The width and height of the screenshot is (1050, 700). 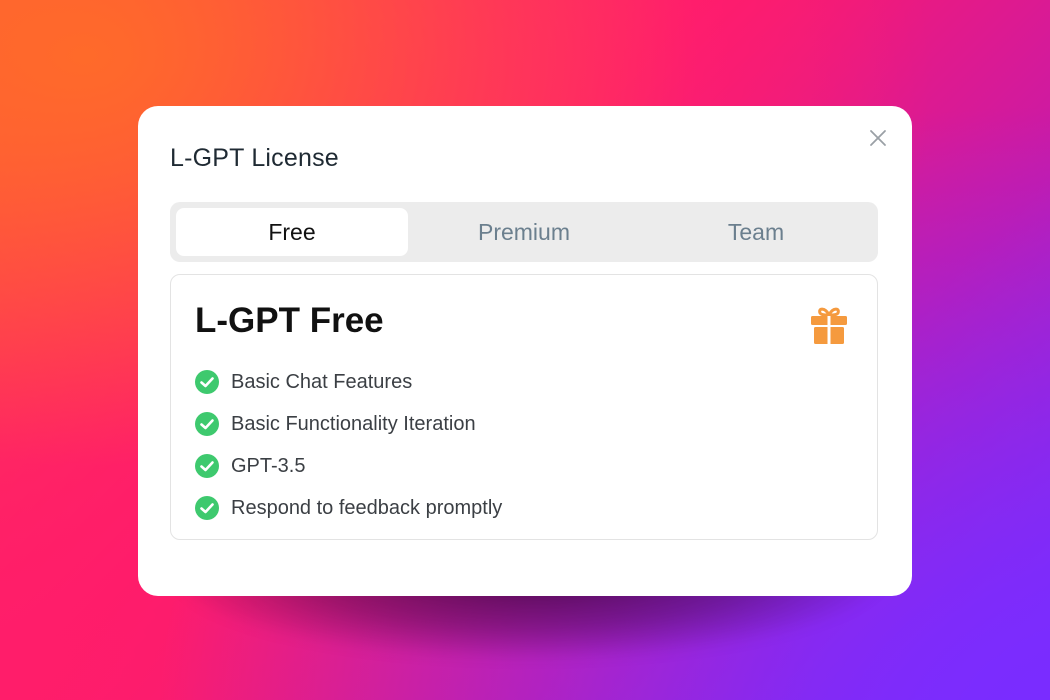 I want to click on list-item: Basic Functionality Iteration, so click(x=348, y=424).